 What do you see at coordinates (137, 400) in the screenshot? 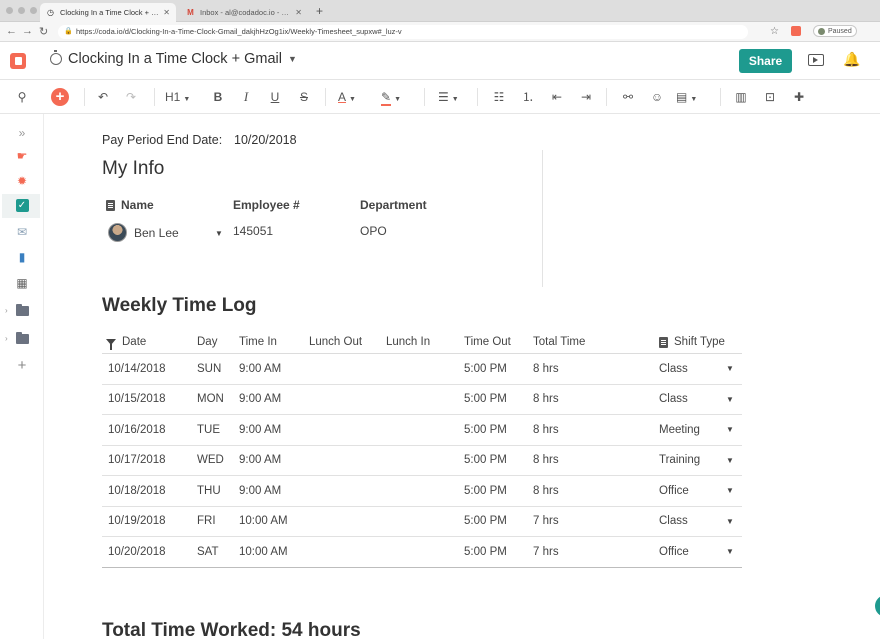
I see `cell-date: 10/15/2018` at bounding box center [137, 400].